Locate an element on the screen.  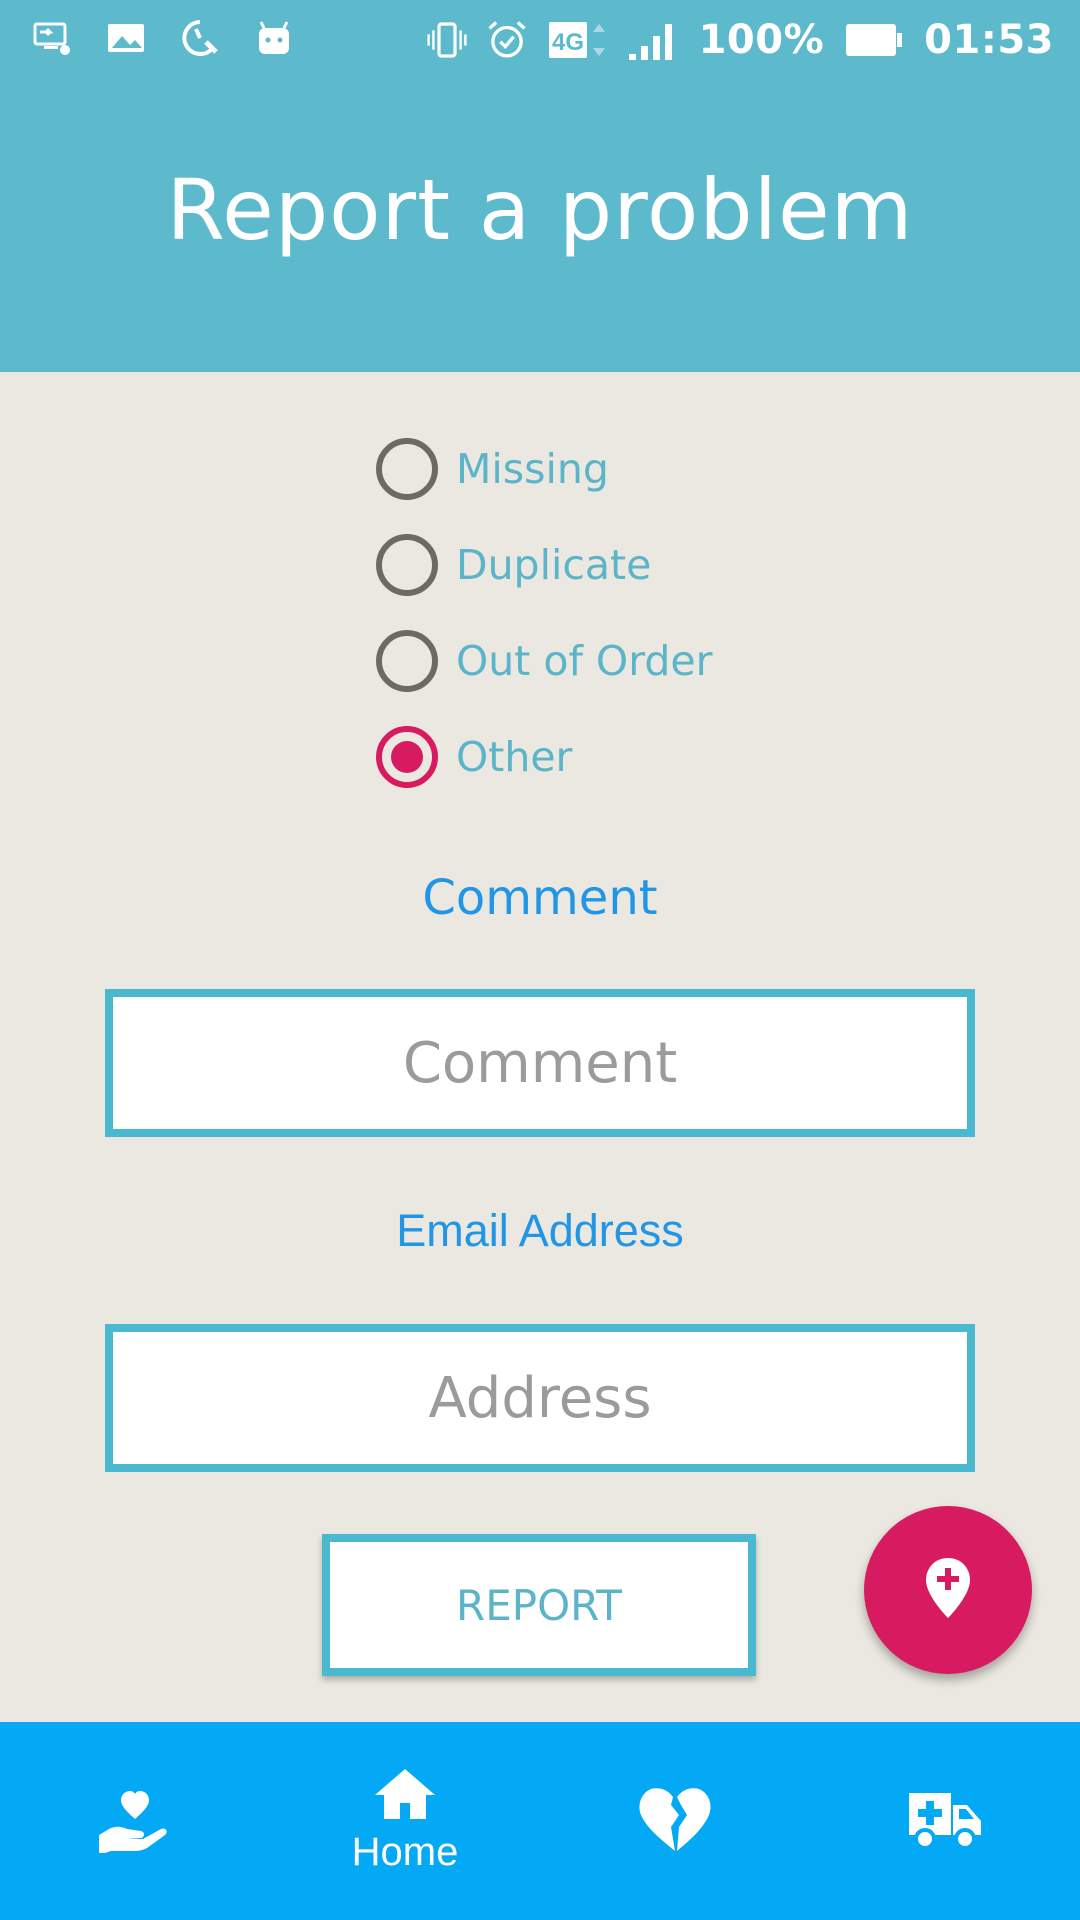
radio-label: Duplicate is located at coordinates (554, 565).